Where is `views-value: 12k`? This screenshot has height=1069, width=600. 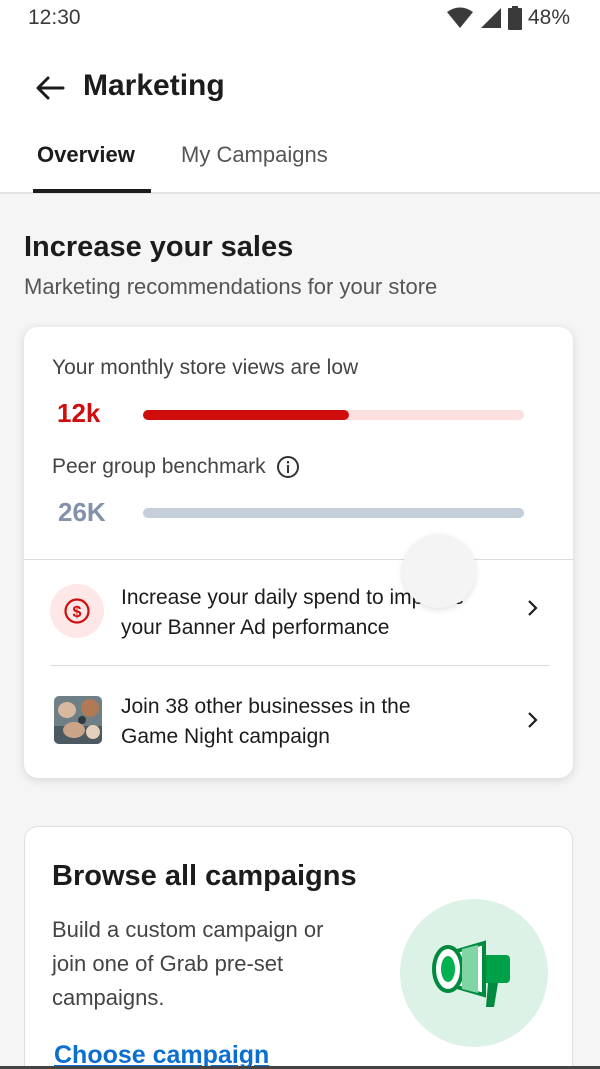 views-value: 12k is located at coordinates (79, 413).